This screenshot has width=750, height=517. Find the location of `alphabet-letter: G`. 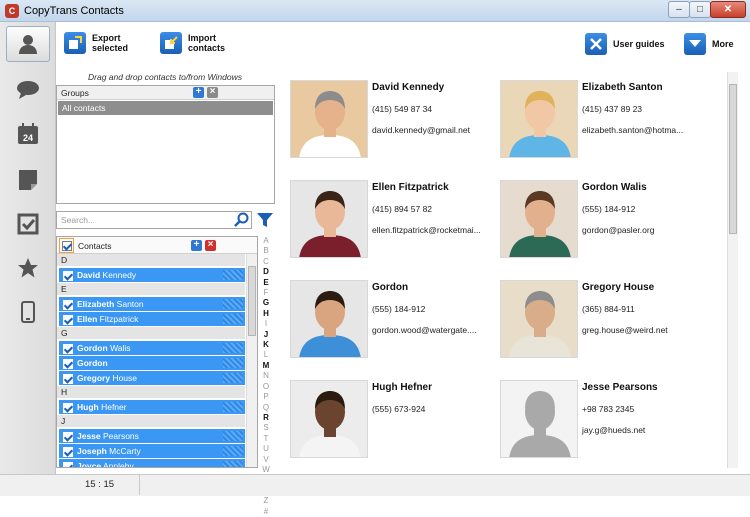

alphabet-letter: G is located at coordinates (266, 303).